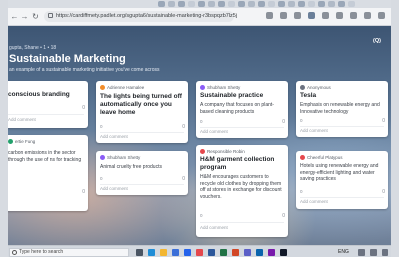 This screenshot has width=399, height=257. What do you see at coordinates (237, 163) in the screenshot?
I see `post-title: H&M garment collection program` at bounding box center [237, 163].